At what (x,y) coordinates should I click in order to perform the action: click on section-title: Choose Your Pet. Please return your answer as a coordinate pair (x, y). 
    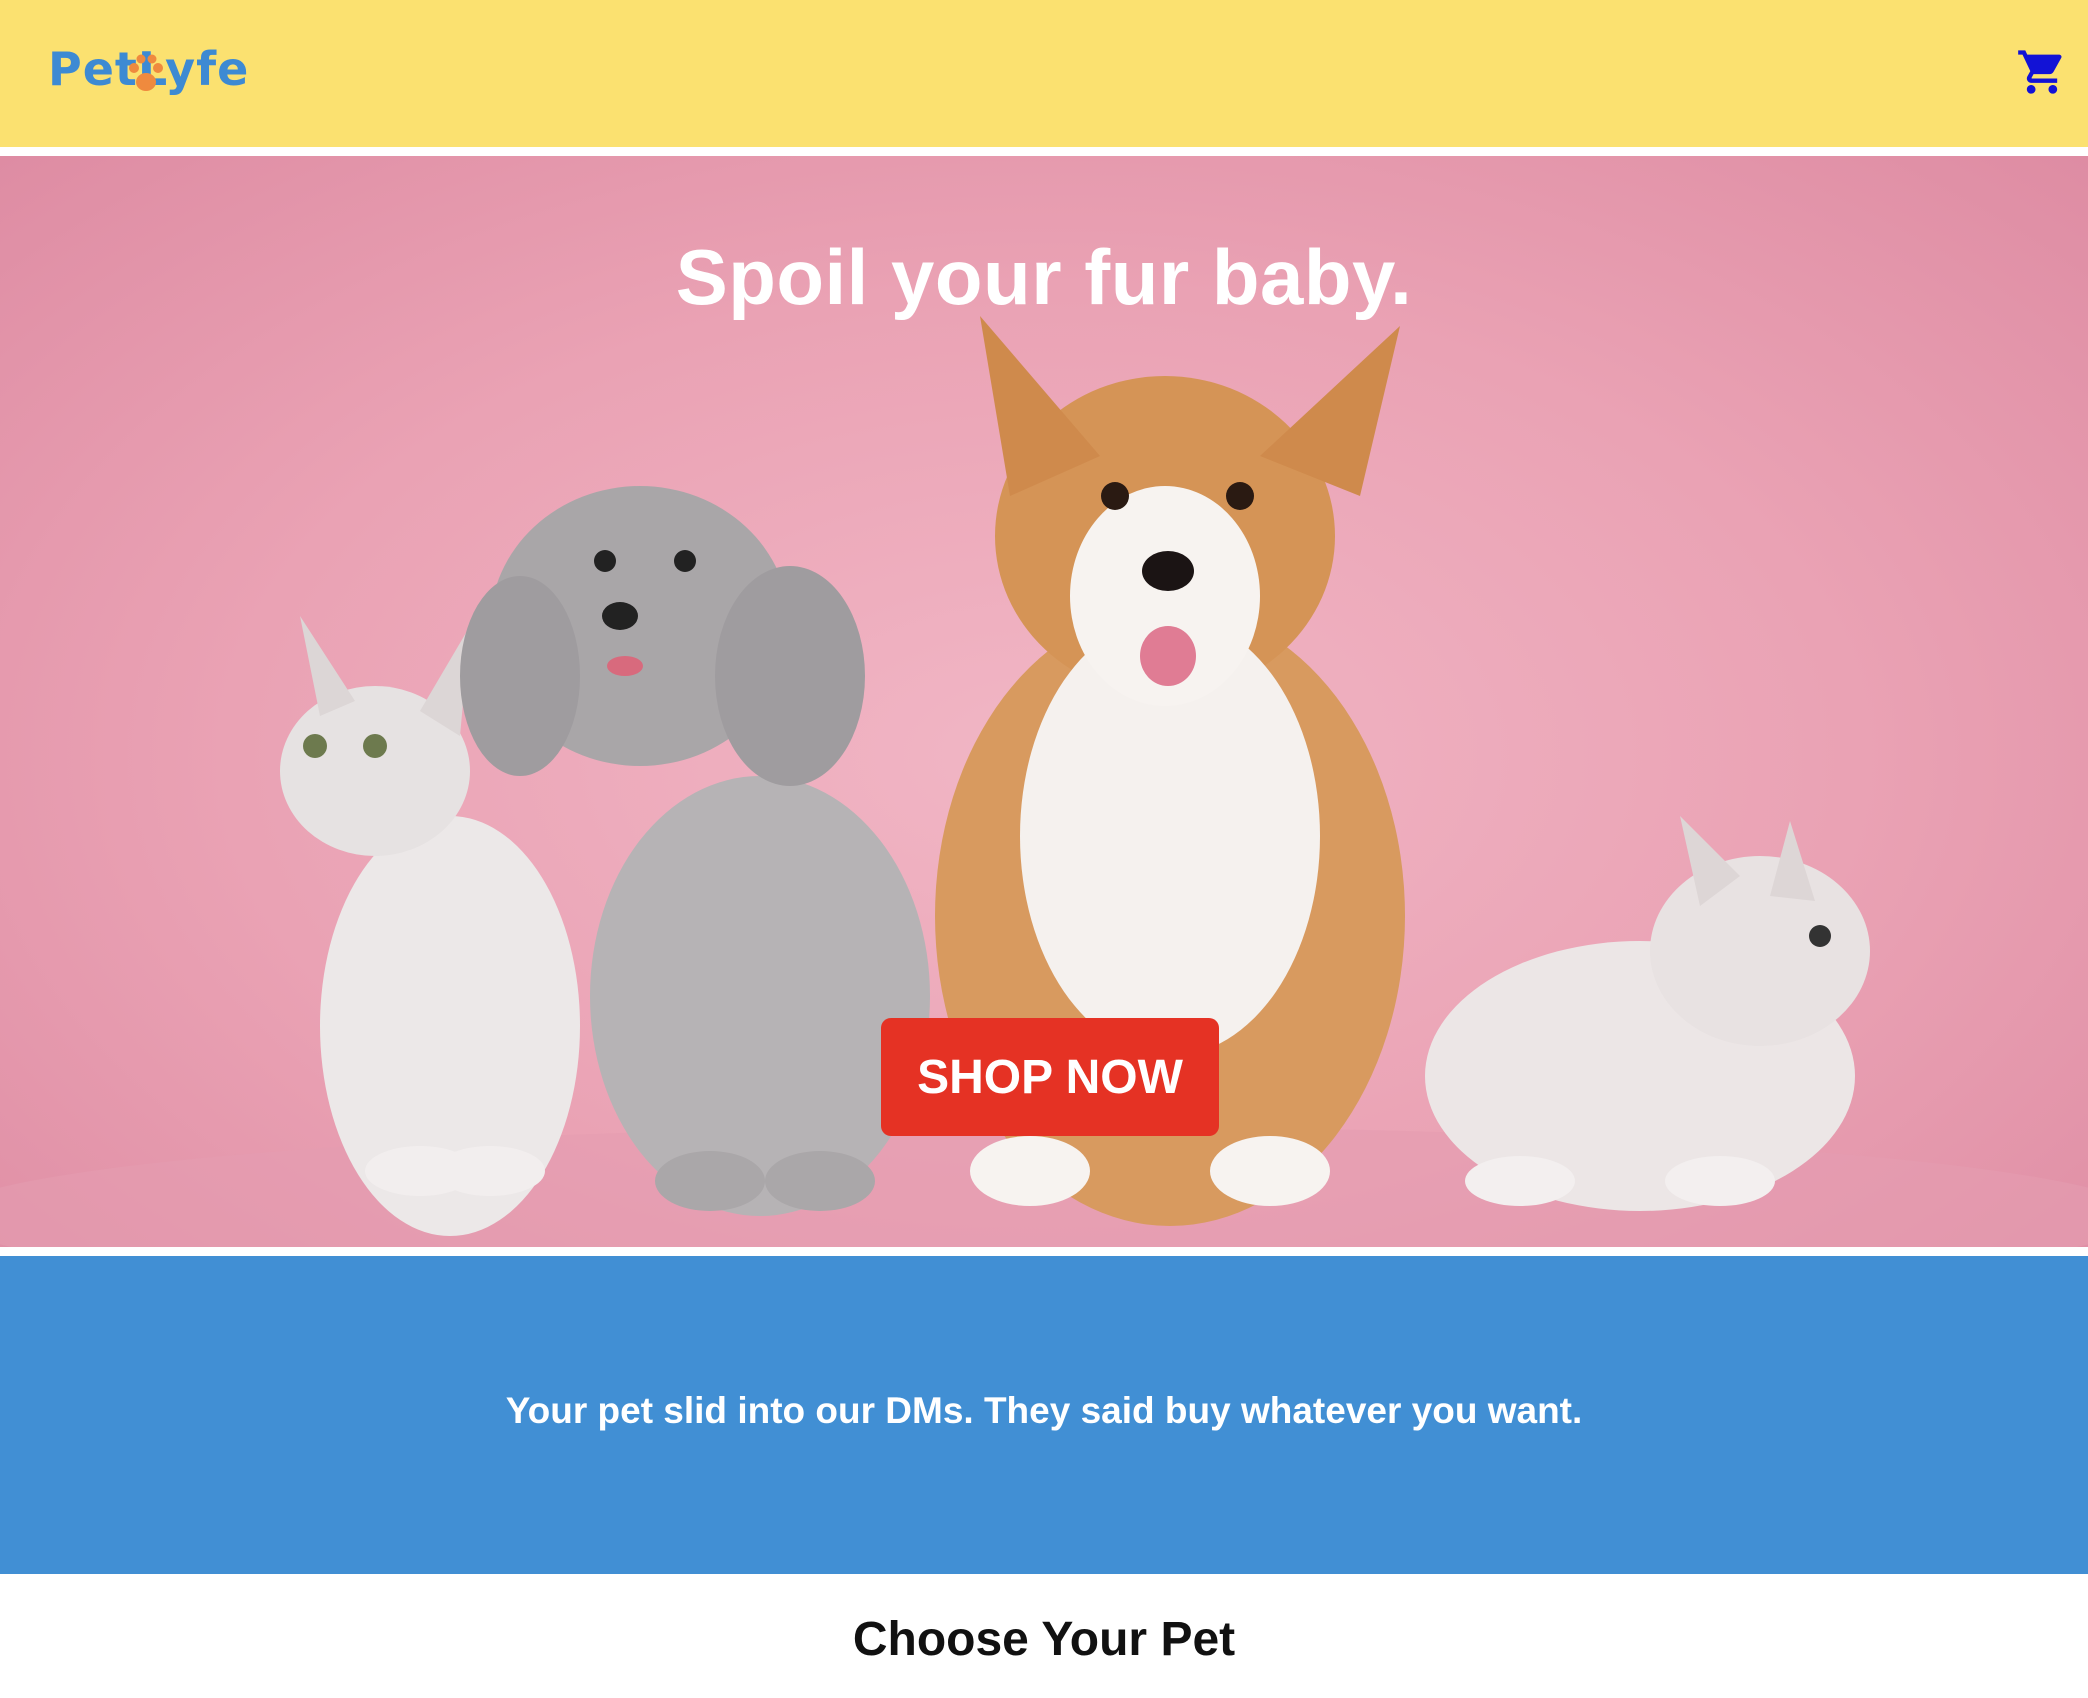
    Looking at the image, I should click on (1044, 1639).